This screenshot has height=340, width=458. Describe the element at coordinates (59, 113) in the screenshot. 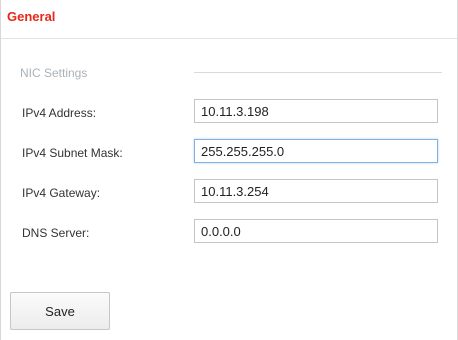

I see `ipv4-address-label: IPv4 Address:` at that location.